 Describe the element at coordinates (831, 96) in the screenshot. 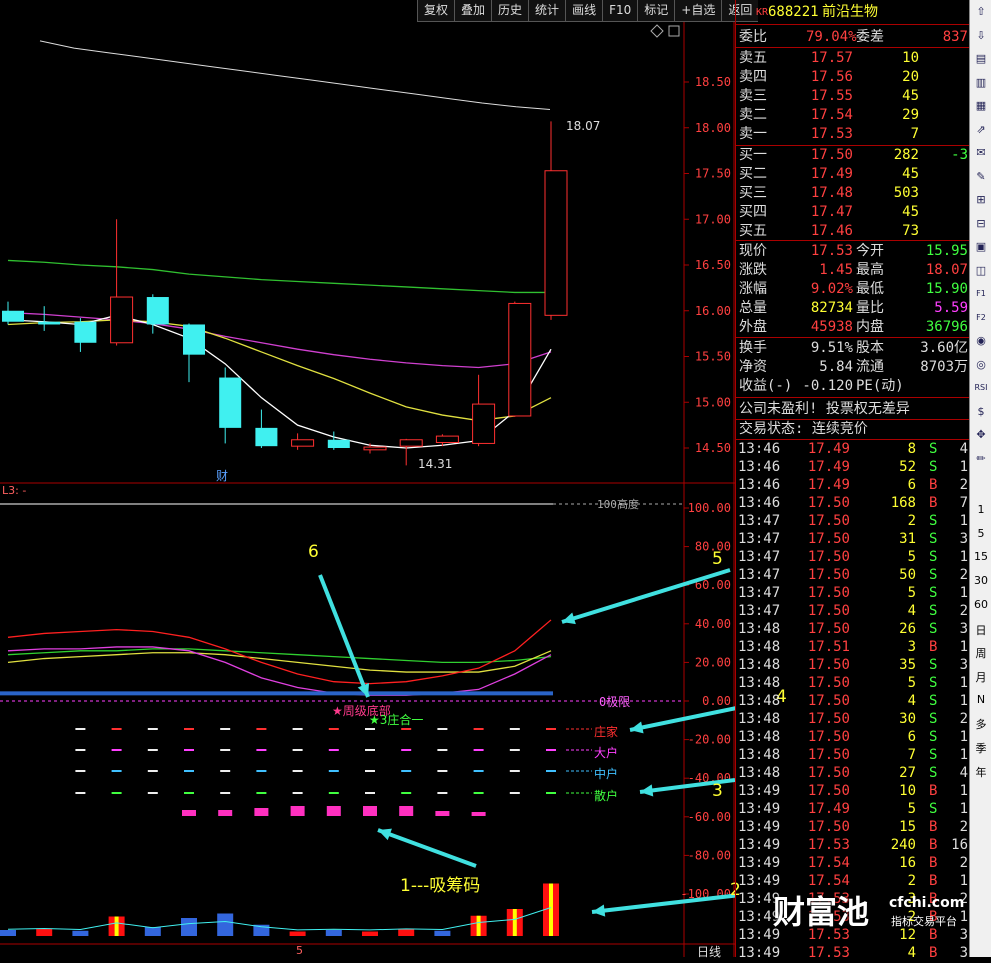

I see `ask-price: 17.55` at that location.